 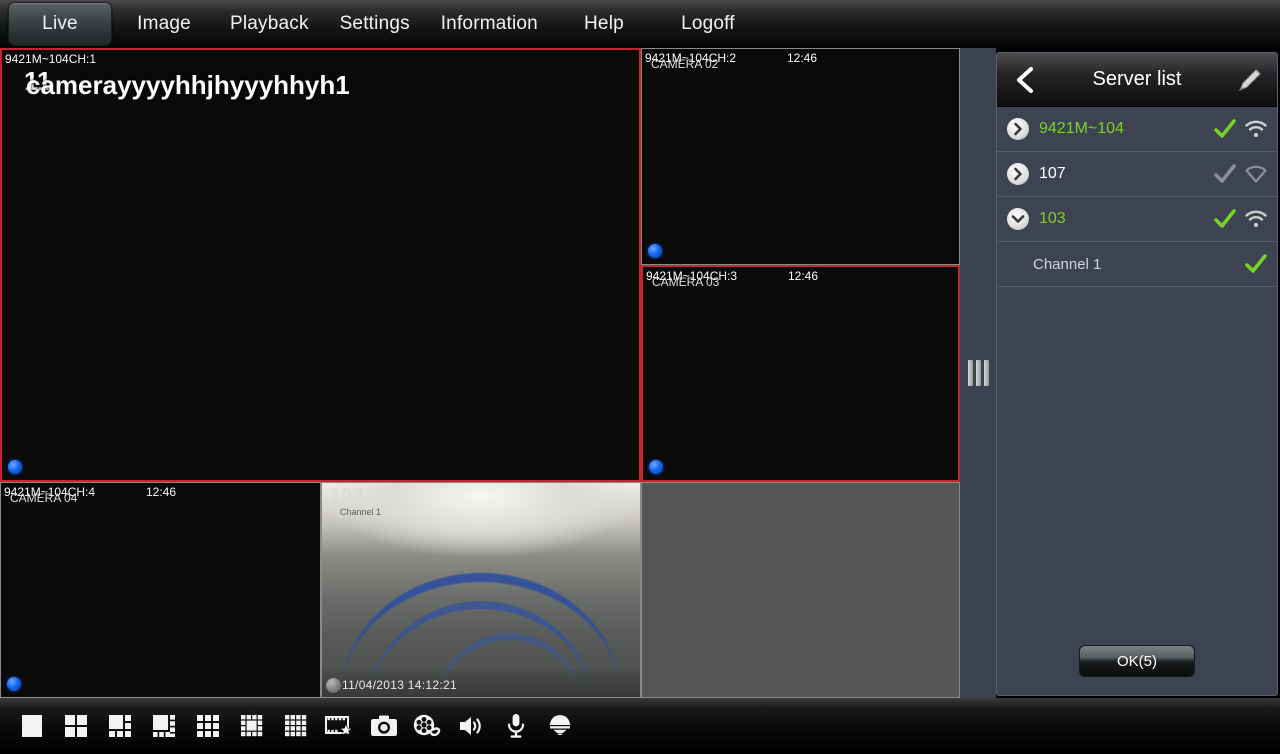 I want to click on tab-logoff-label: Logoff, so click(x=708, y=23).